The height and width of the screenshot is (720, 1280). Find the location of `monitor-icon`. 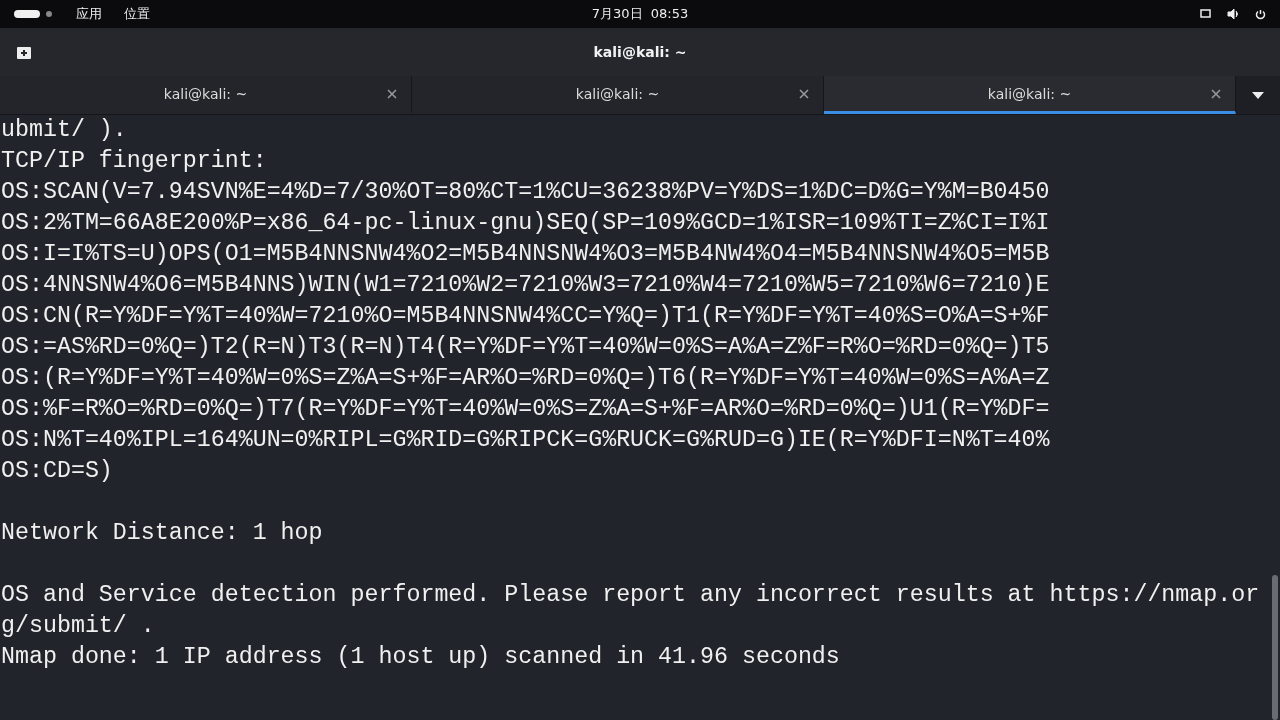

monitor-icon is located at coordinates (1205, 14).